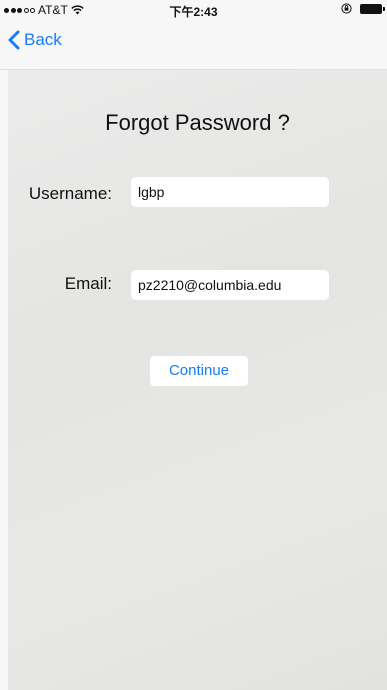 This screenshot has height=690, width=387. Describe the element at coordinates (14, 40) in the screenshot. I see `chevron-left-icon` at that location.